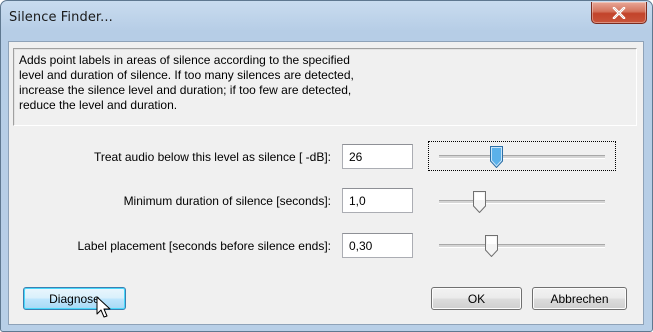 The width and height of the screenshot is (653, 332). I want to click on min-duration-slider, so click(522, 201).